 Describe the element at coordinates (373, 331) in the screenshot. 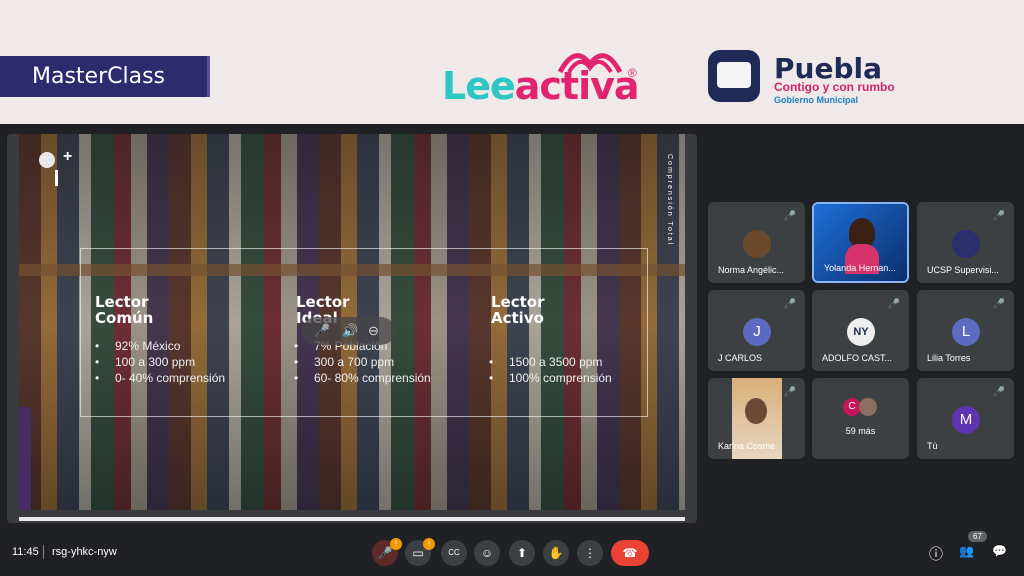

I see `minimize-icon: ⊖` at that location.